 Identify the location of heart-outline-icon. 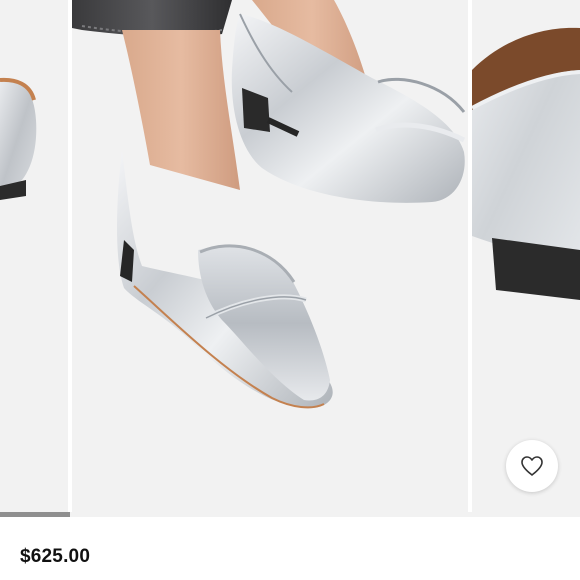
(532, 466).